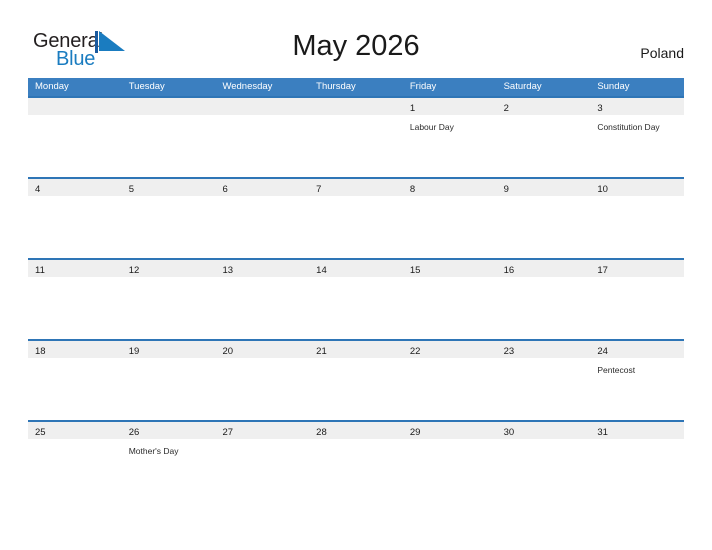 The image size is (712, 550). I want to click on day-cell: 27, so click(262, 430).